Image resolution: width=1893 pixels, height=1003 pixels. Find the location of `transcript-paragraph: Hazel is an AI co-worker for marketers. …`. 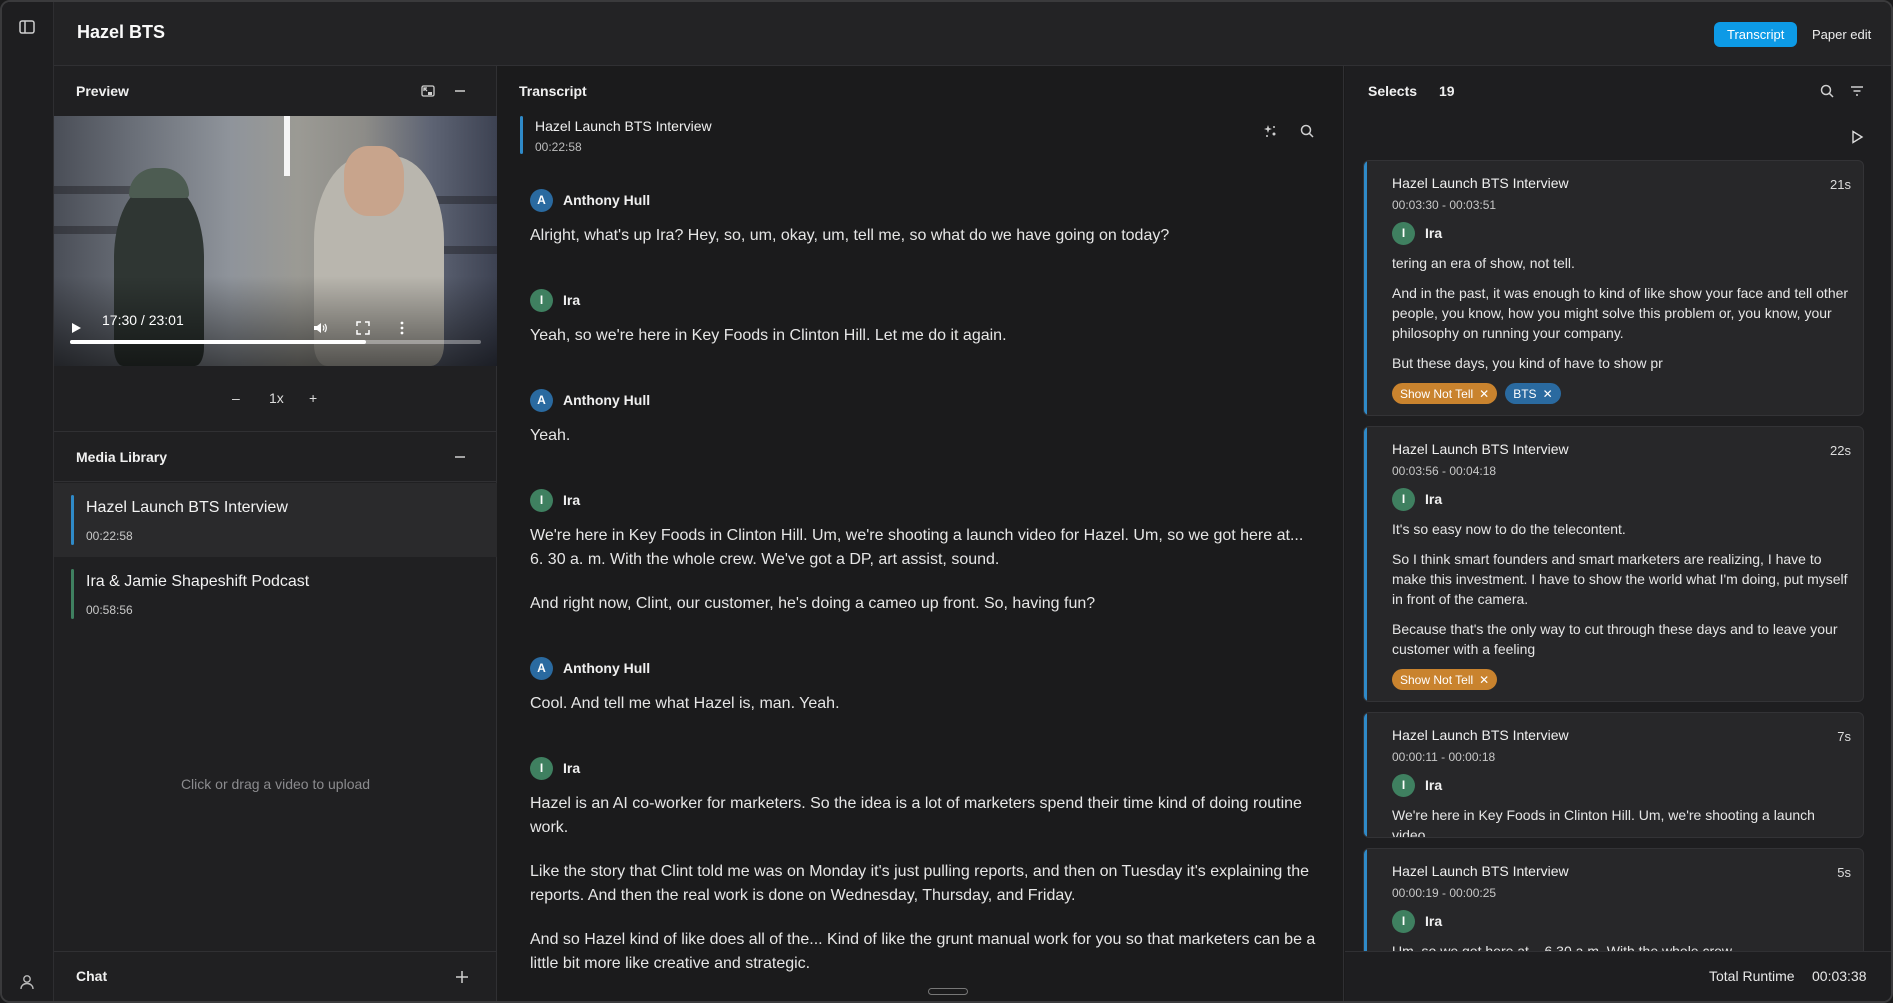

transcript-paragraph: Hazel is an AI co-worker for marketers. … is located at coordinates (925, 816).